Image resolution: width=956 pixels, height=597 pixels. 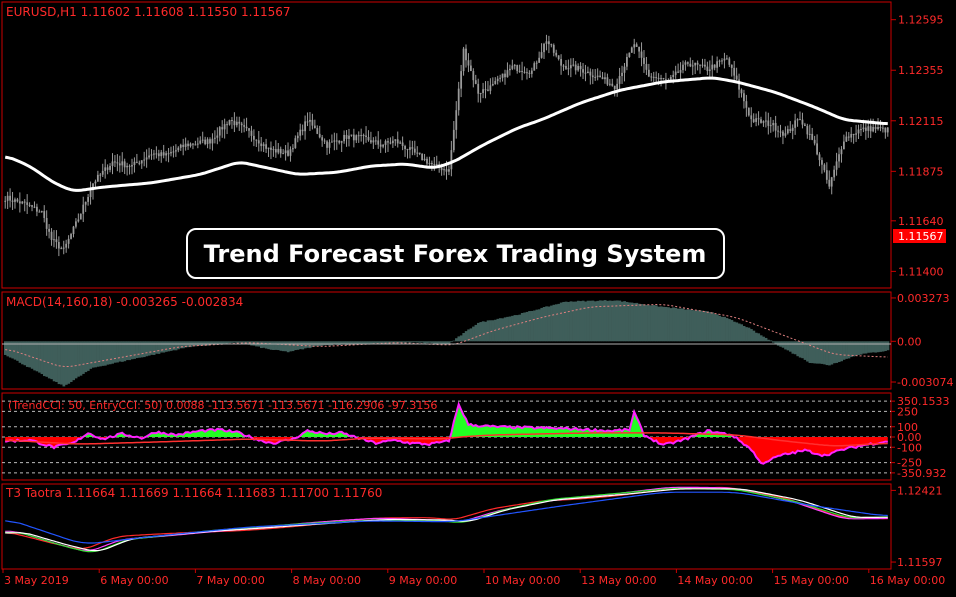 I want to click on price-axis-tick-label: 1.11875, so click(x=921, y=171).